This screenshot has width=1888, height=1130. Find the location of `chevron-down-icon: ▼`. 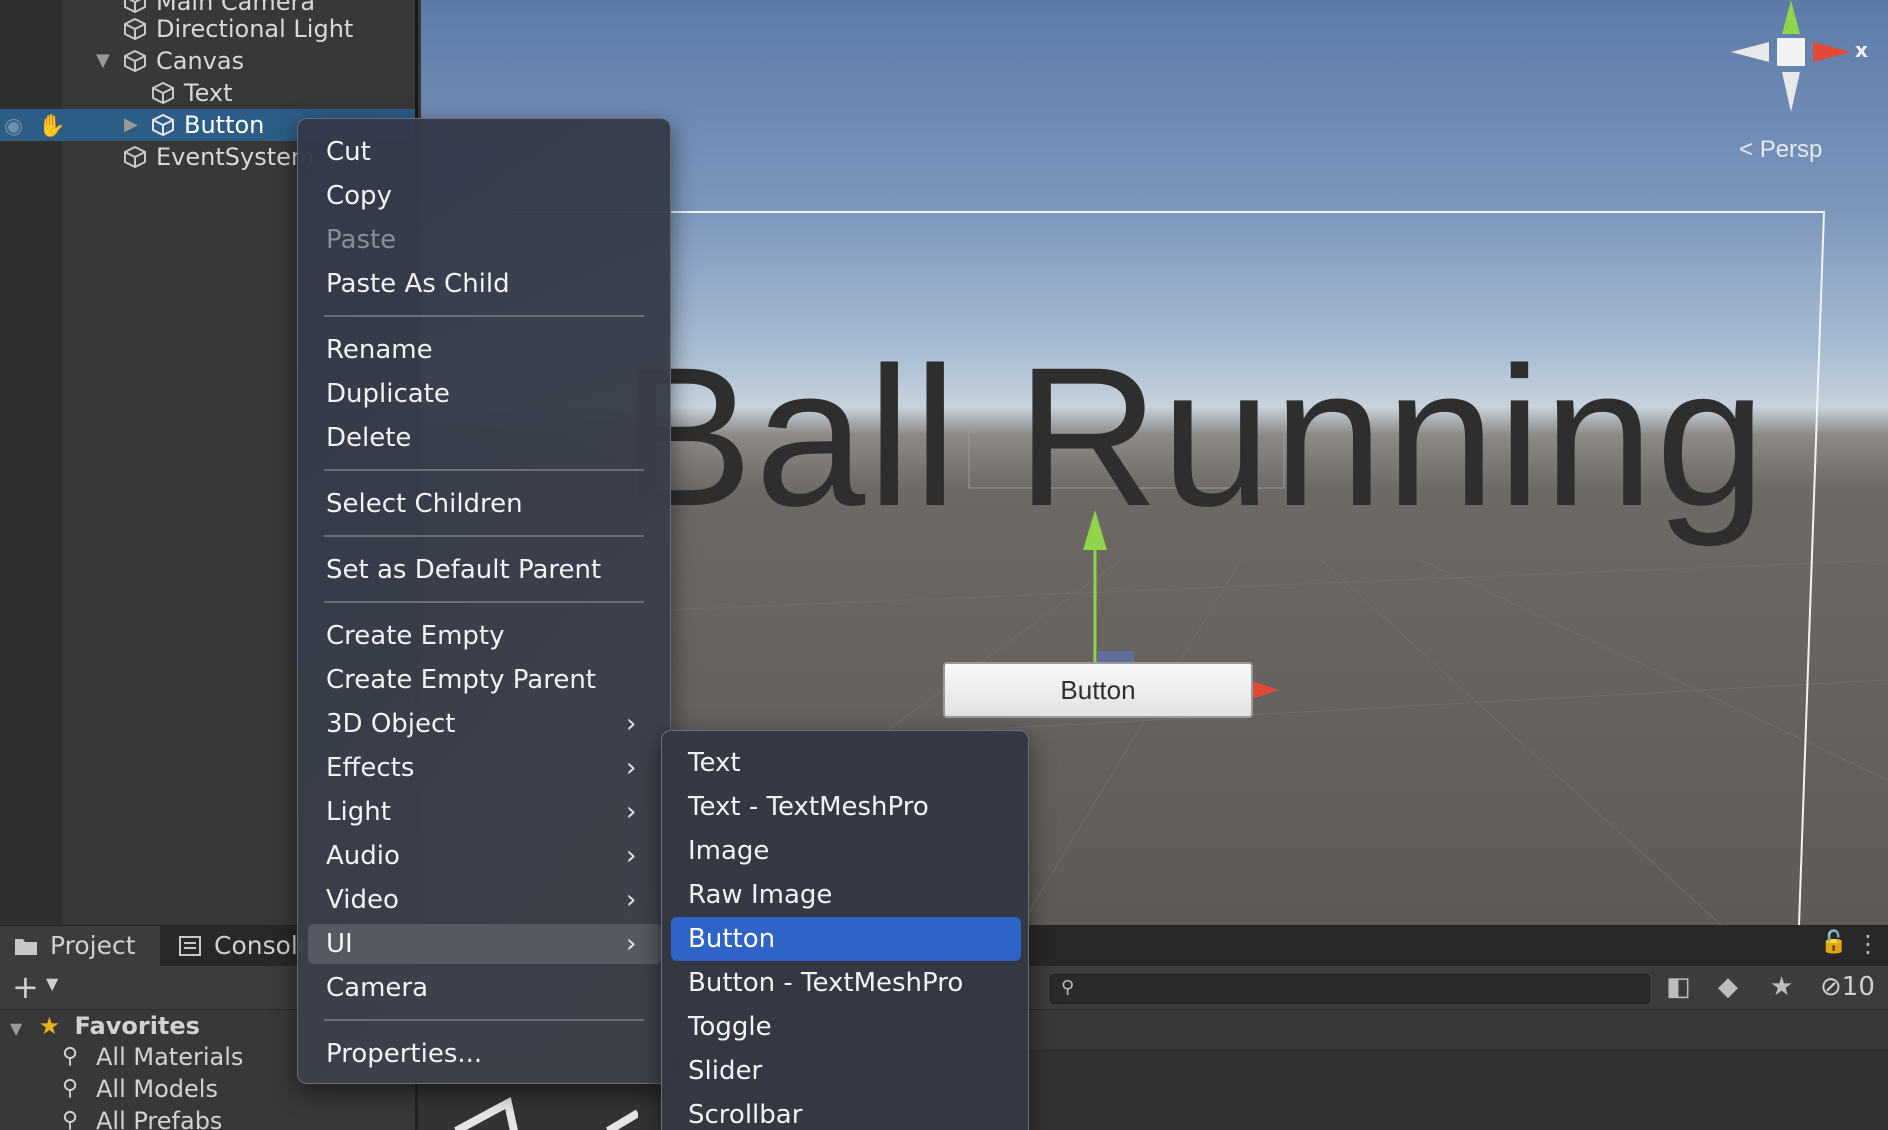

chevron-down-icon: ▼ is located at coordinates (52, 983).